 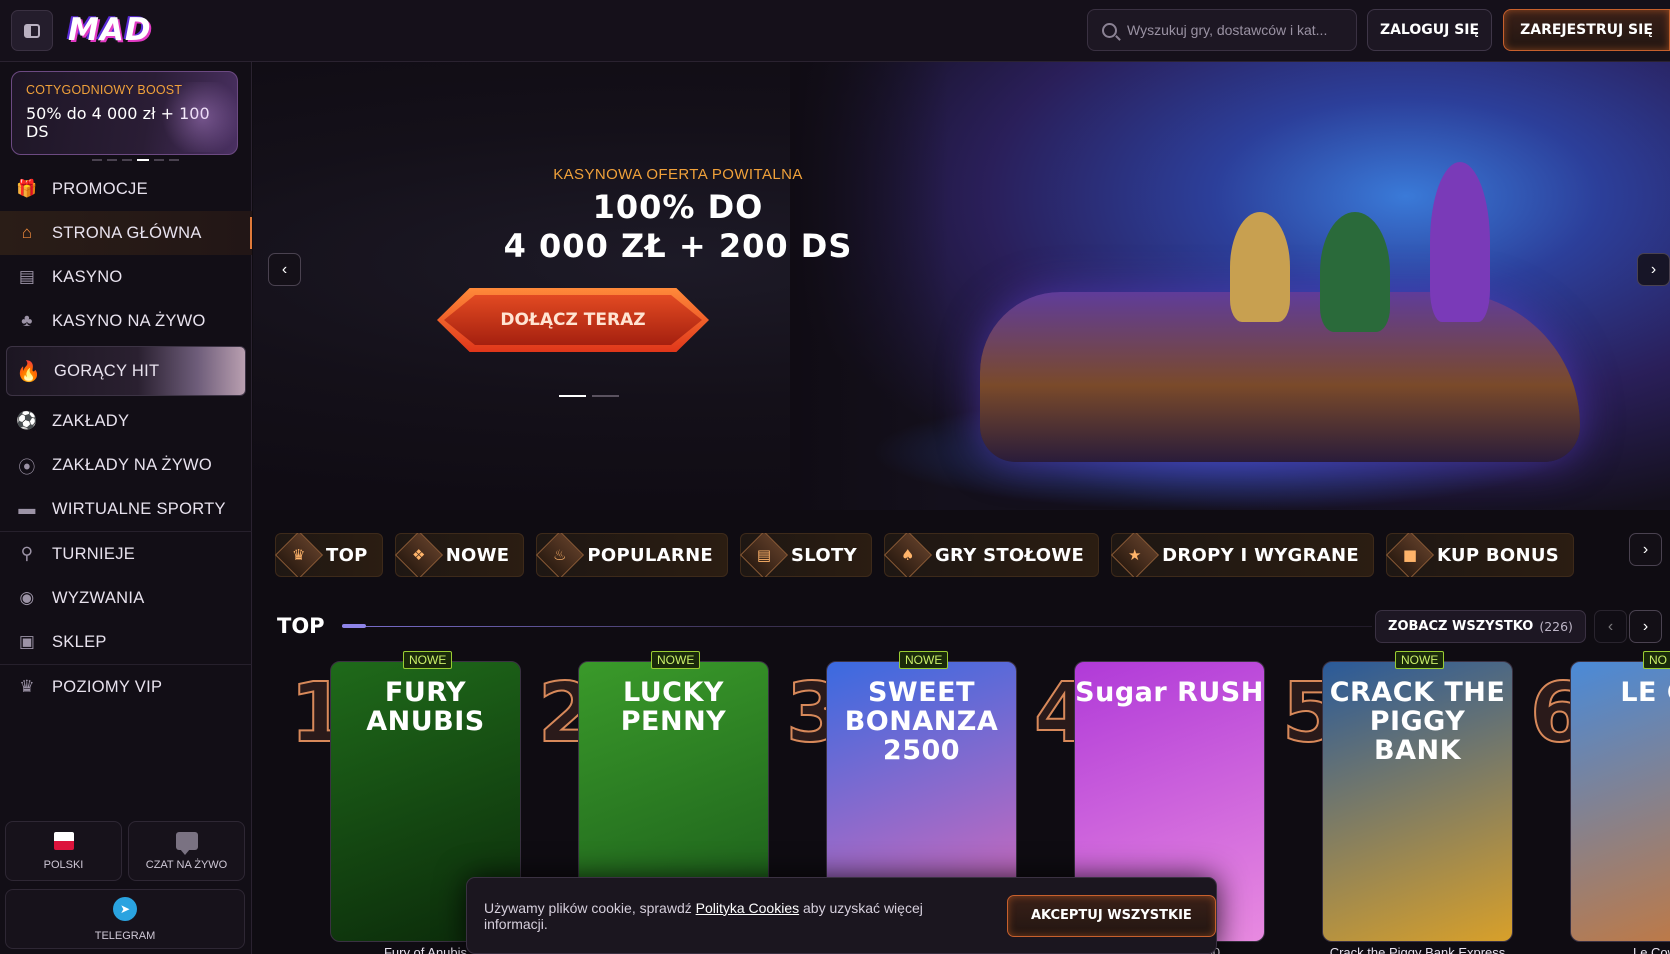 I want to click on category-kup-bonus: ■ KUP BONUS, so click(x=1480, y=555).